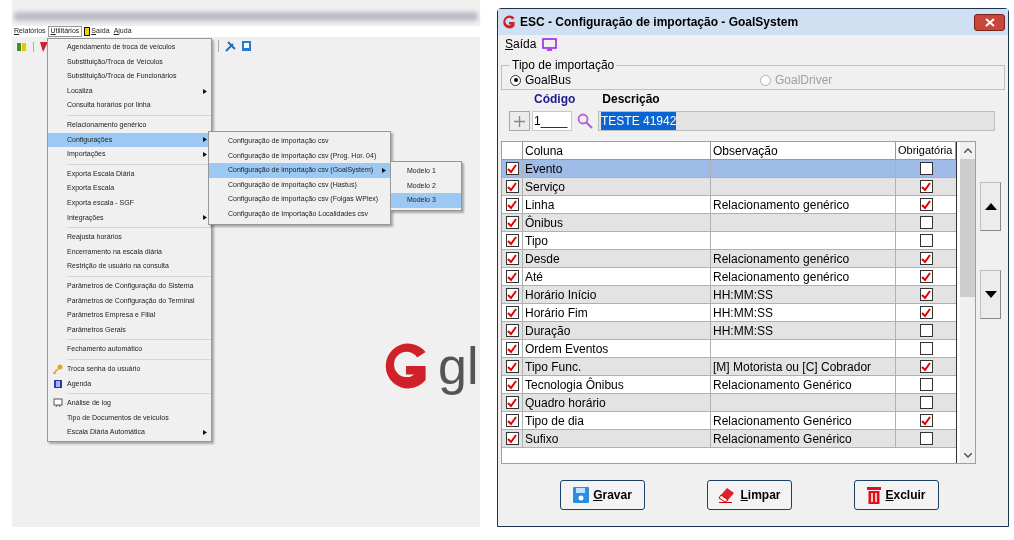 Image resolution: width=1014 pixels, height=540 pixels. I want to click on table-row: Horário Fim HH:MM:SS, so click(729, 313).